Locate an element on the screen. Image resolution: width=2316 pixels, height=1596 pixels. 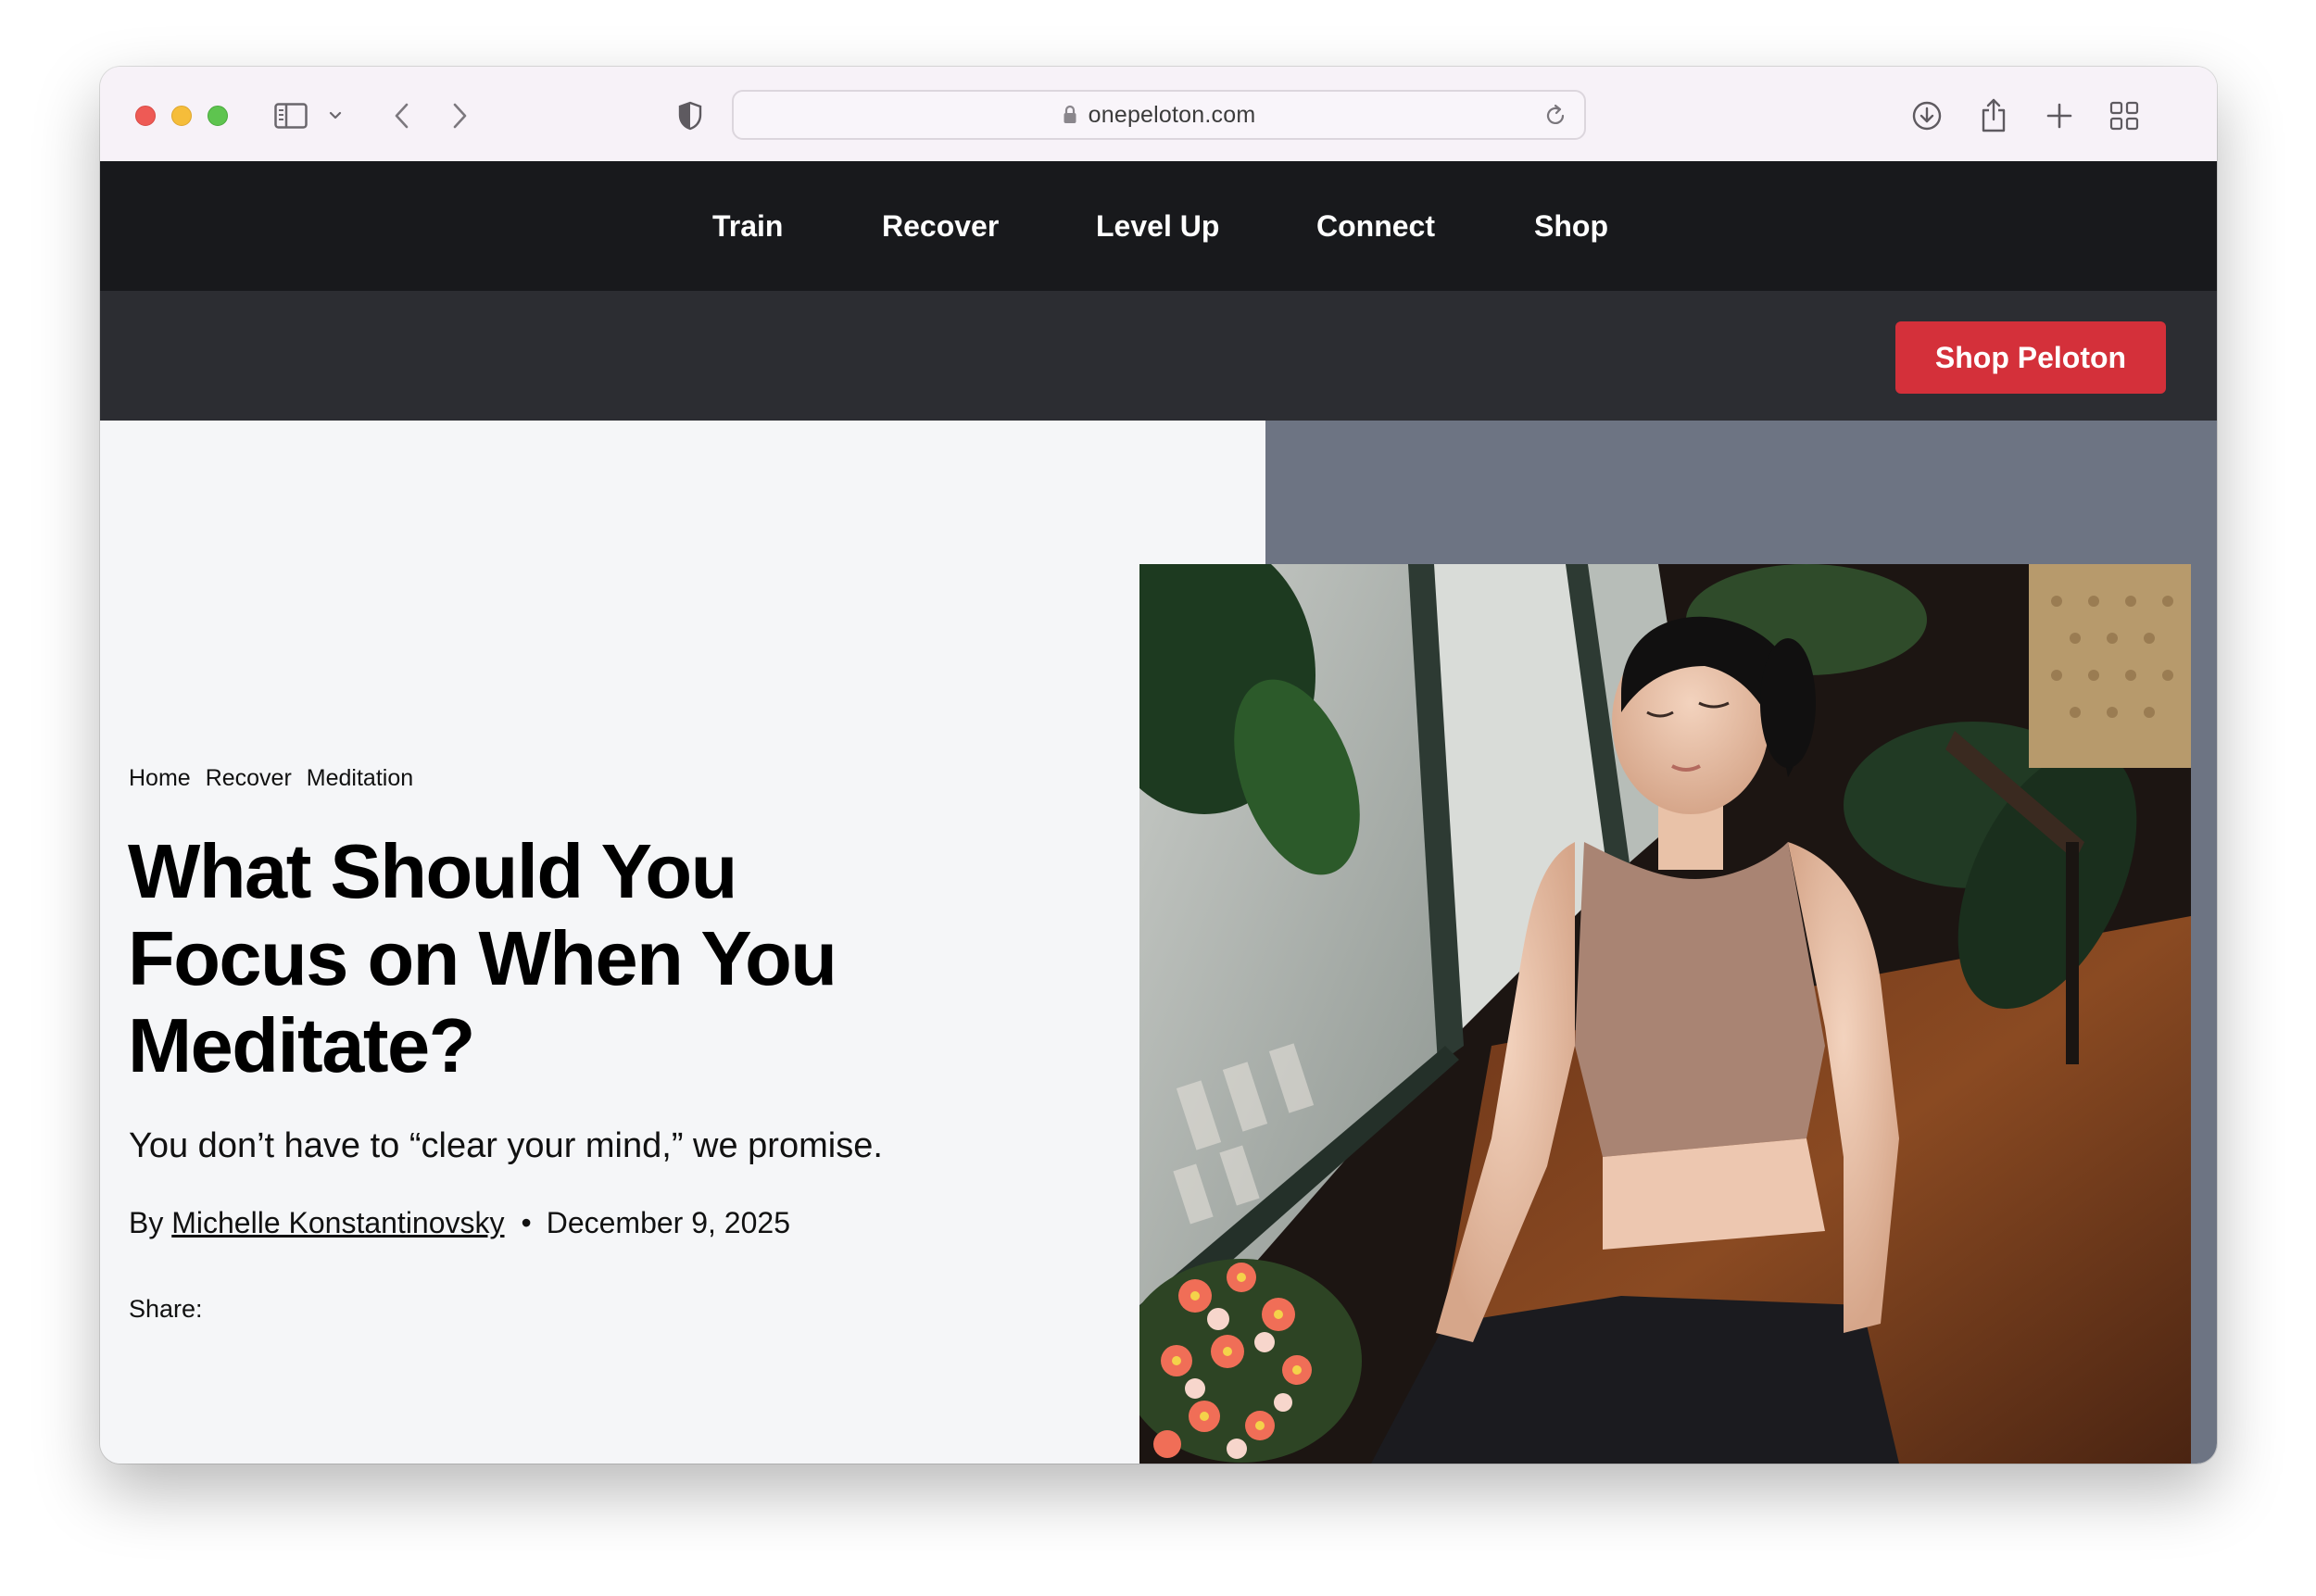
secondary-bar: Shop Peloton is located at coordinates (1158, 356).